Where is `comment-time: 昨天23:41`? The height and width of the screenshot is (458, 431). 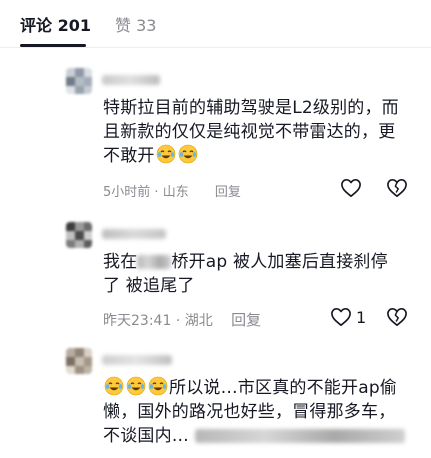 comment-time: 昨天23:41 is located at coordinates (137, 321).